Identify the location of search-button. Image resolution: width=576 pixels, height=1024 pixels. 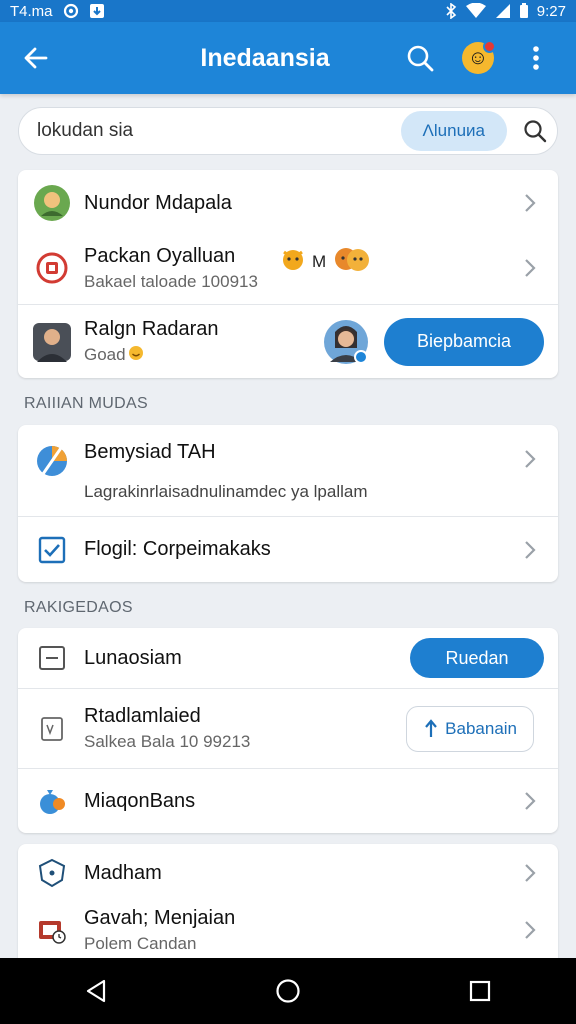
(420, 58).